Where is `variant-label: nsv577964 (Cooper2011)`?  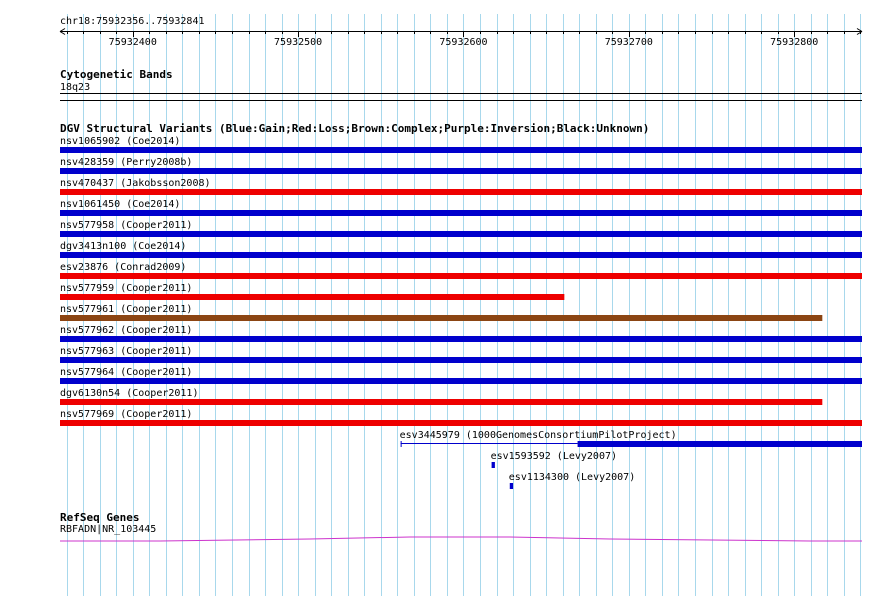
variant-label: nsv577964 (Cooper2011) is located at coordinates (126, 372).